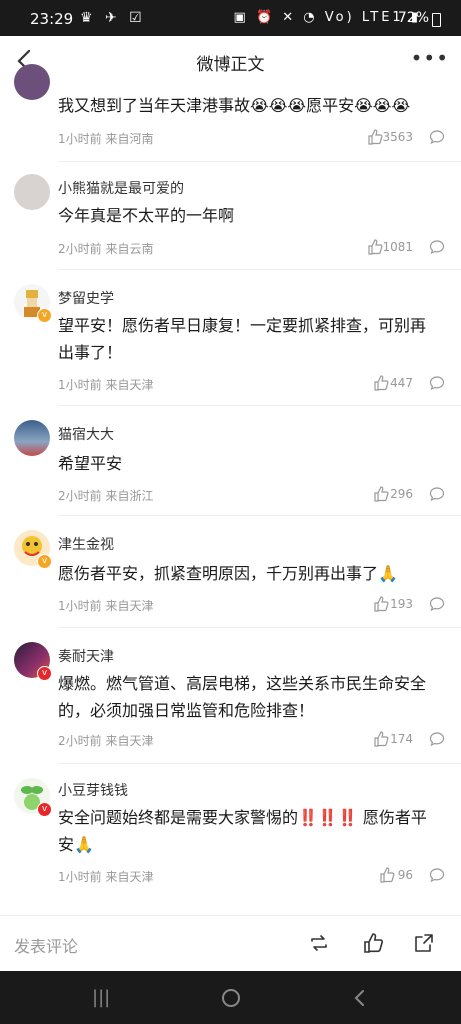 Image resolution: width=461 pixels, height=1024 pixels. Describe the element at coordinates (436, 20) in the screenshot. I see `battery-icon` at that location.